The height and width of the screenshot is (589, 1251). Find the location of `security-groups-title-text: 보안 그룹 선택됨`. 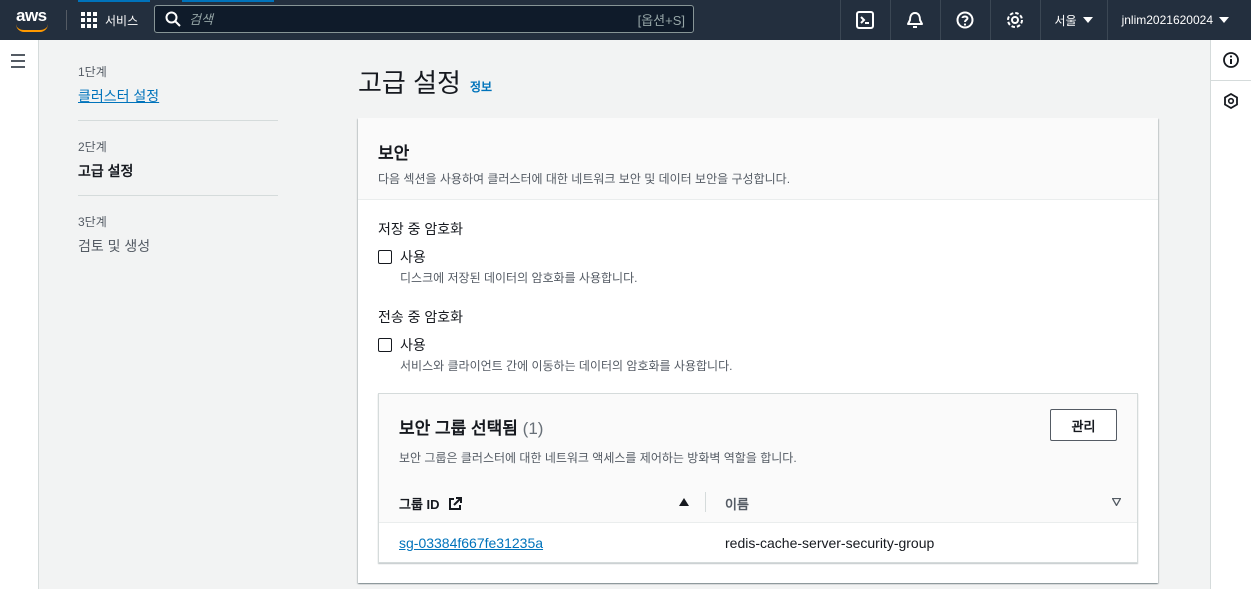

security-groups-title-text: 보안 그룹 선택됨 is located at coordinates (458, 428).